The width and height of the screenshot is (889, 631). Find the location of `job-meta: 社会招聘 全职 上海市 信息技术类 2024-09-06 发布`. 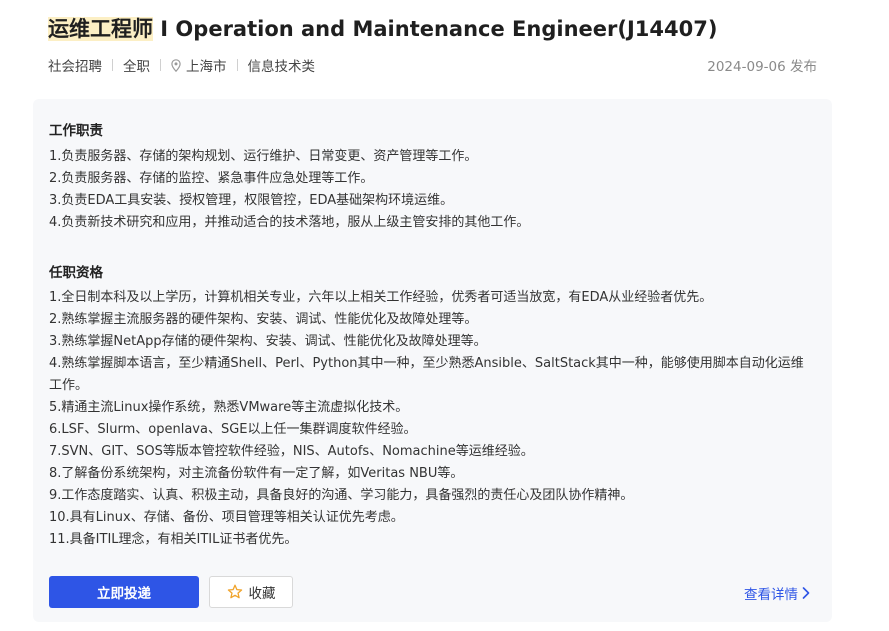

job-meta: 社会招聘 全职 上海市 信息技术类 2024-09-06 发布 is located at coordinates (432, 65).